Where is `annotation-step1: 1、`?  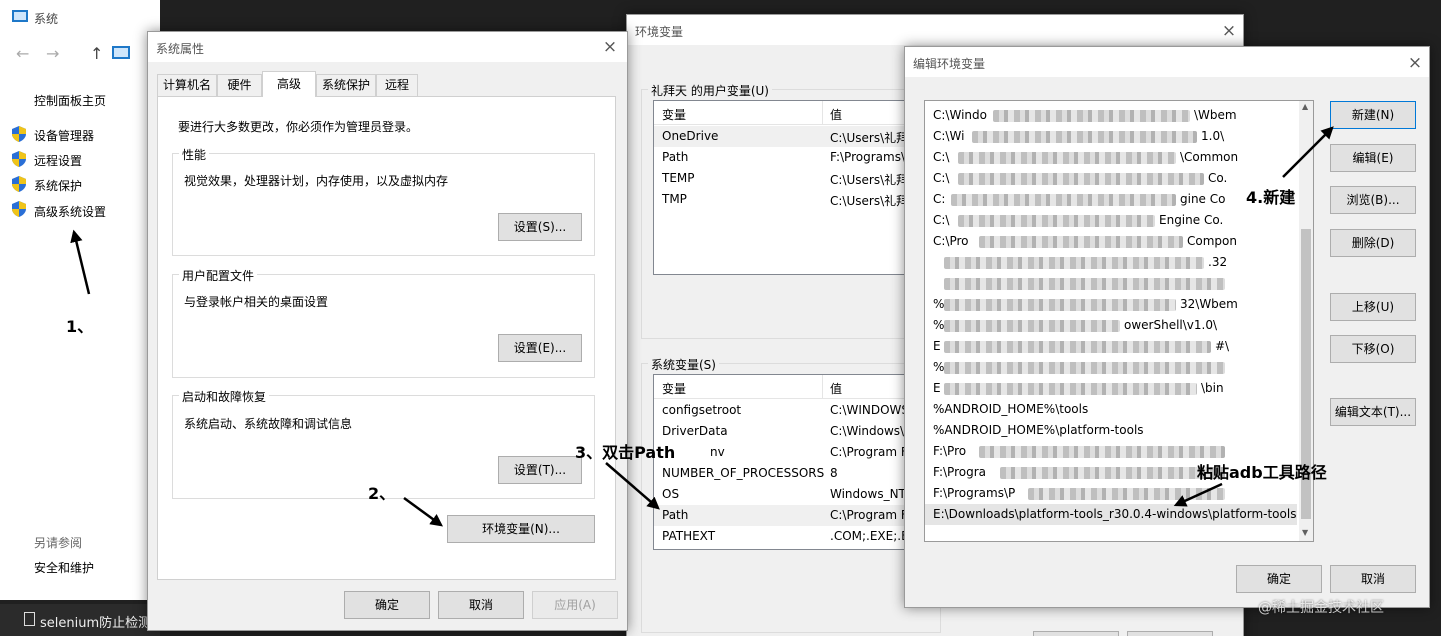 annotation-step1: 1、 is located at coordinates (80, 326).